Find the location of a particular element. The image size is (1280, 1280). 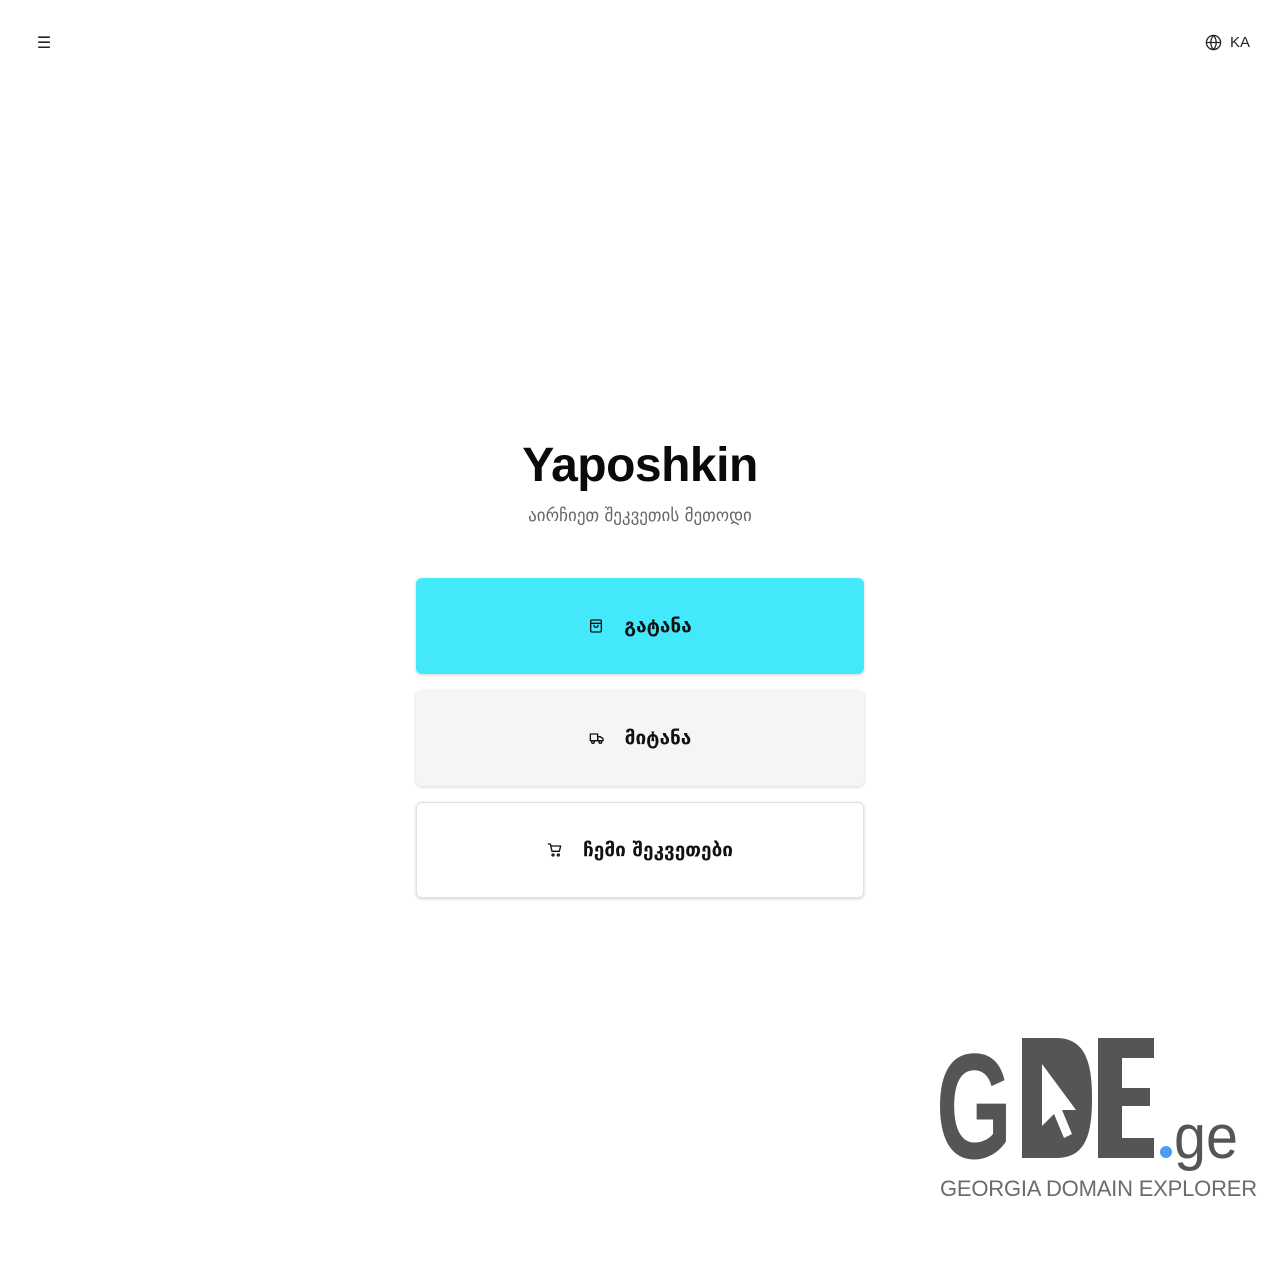

logo-wordmark-g: G is located at coordinates (974, 1104).